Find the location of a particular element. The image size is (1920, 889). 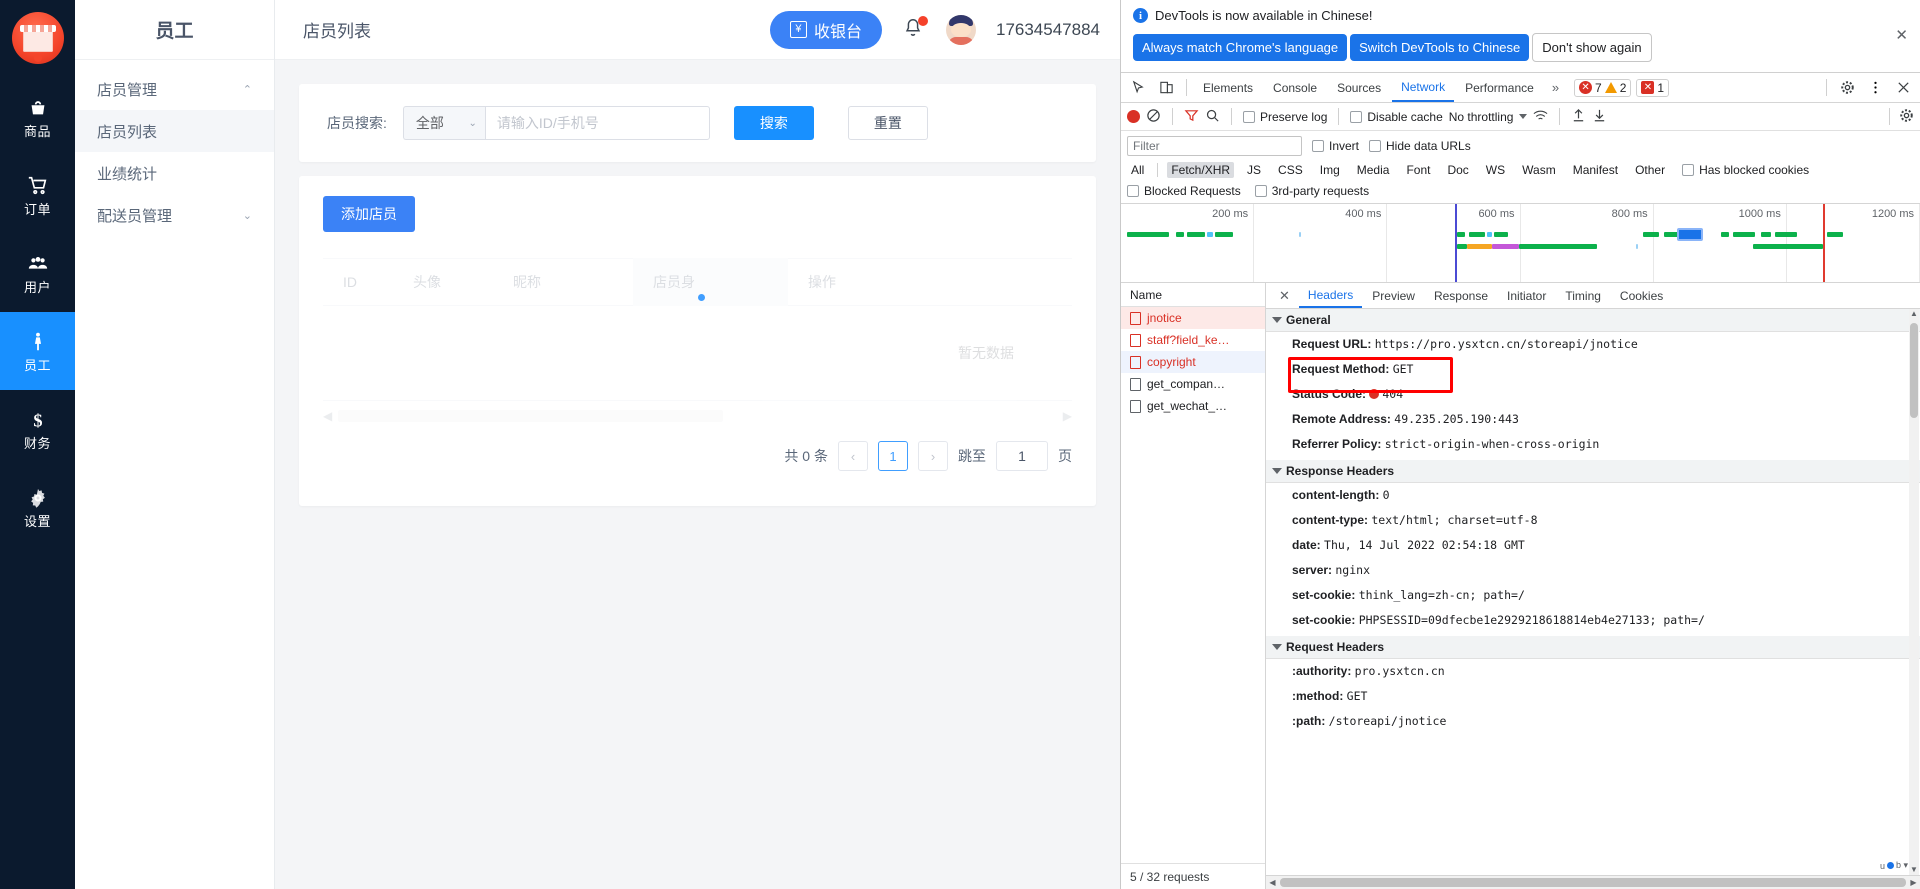

scroll-up-icon: ▲ is located at coordinates (1914, 314).